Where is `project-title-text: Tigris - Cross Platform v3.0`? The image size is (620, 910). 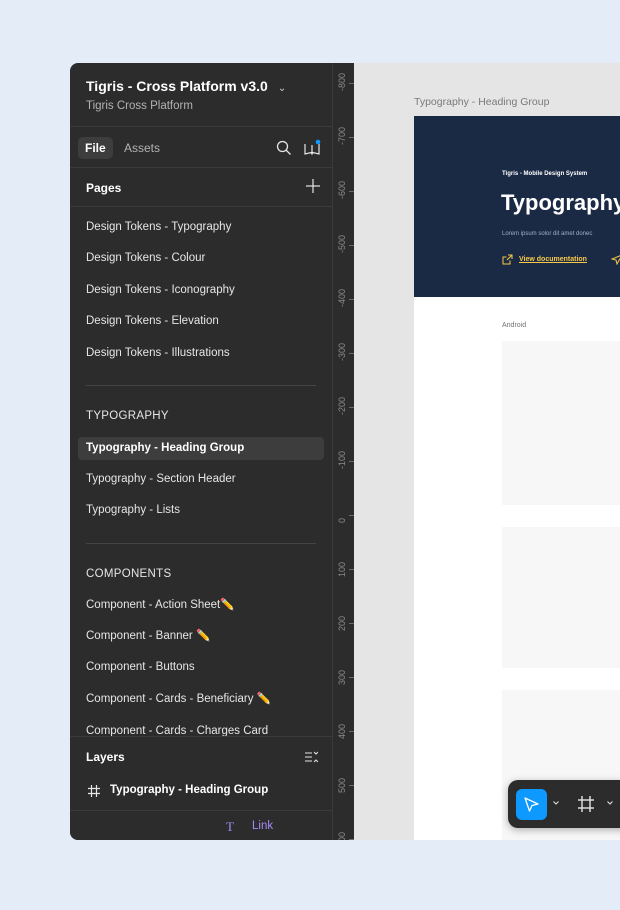
project-title-text: Tigris - Cross Platform v3.0 is located at coordinates (177, 86).